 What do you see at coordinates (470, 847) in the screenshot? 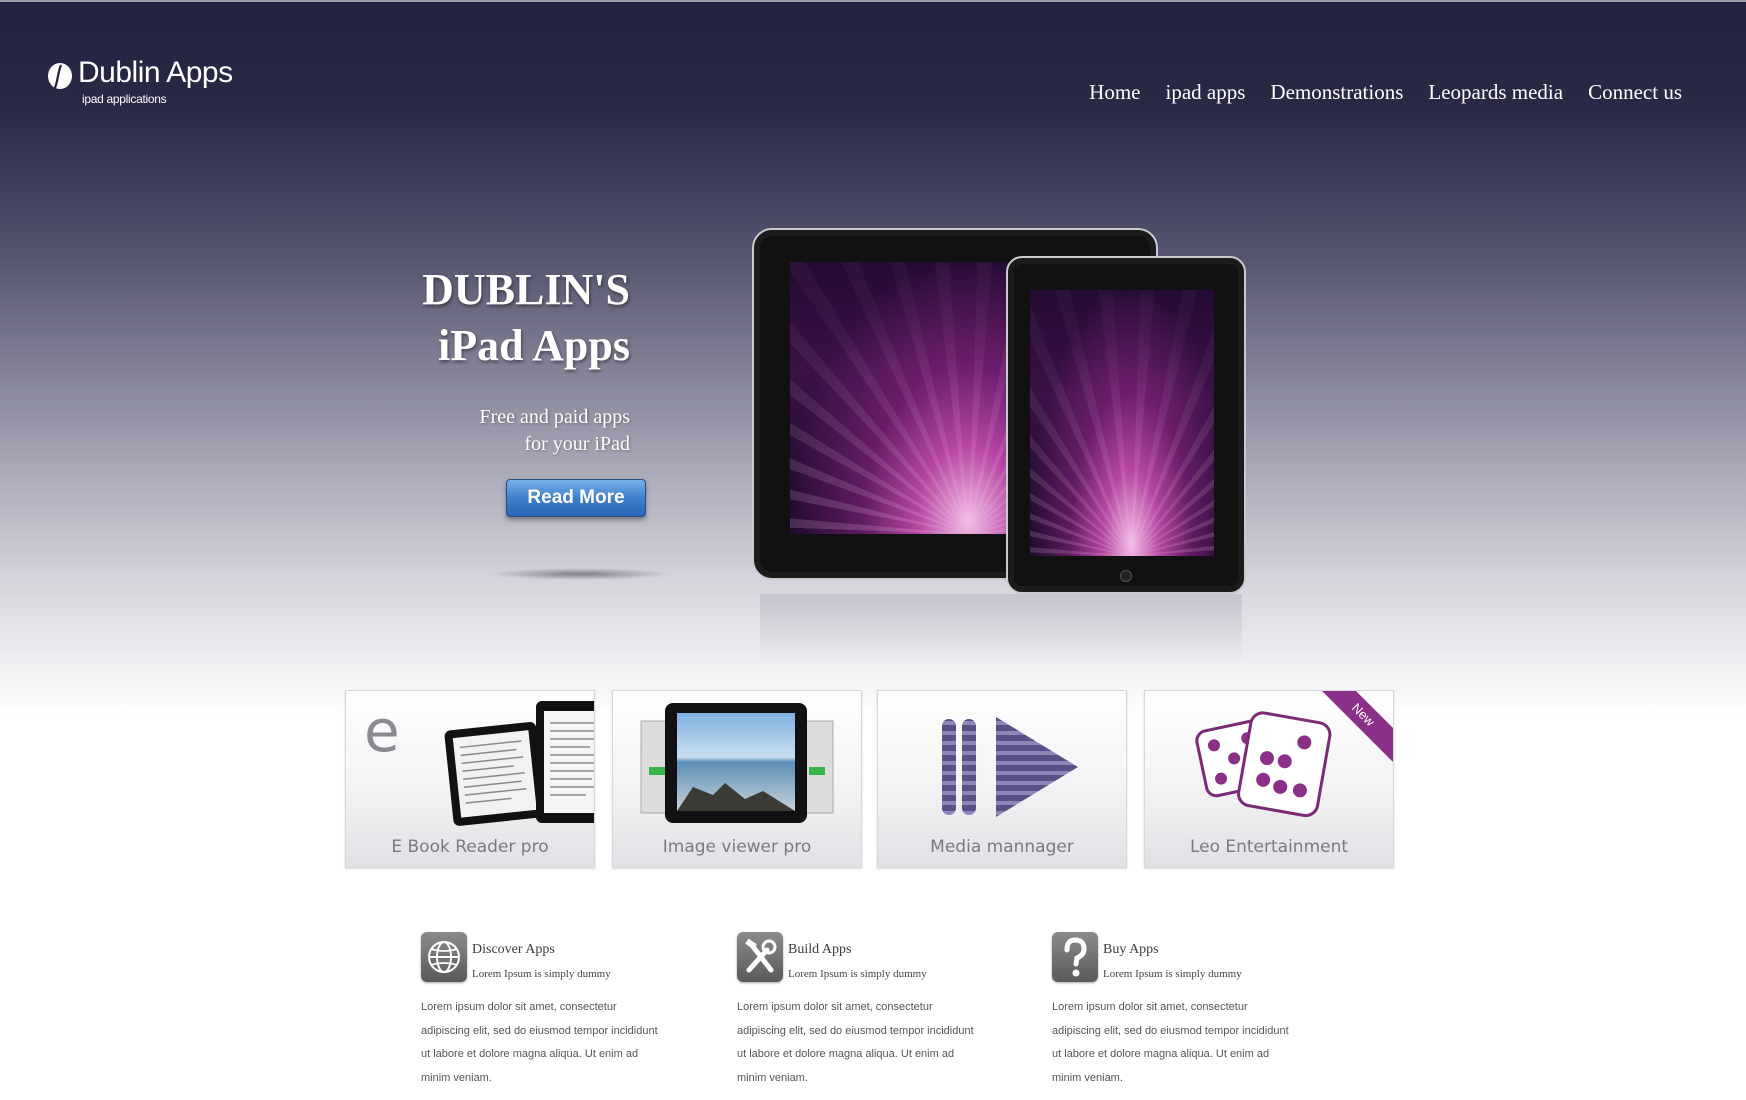
I see `app-card-label: E Book Reader pro` at bounding box center [470, 847].